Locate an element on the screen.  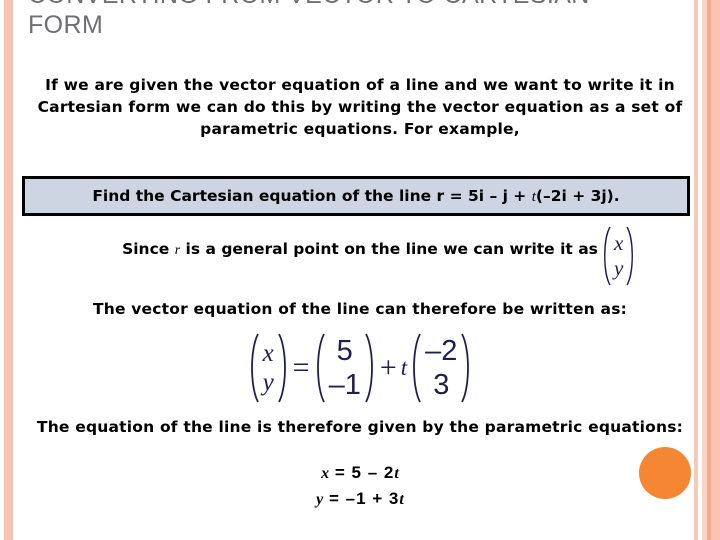
param-x-body: = 5 – 2 is located at coordinates (362, 472).